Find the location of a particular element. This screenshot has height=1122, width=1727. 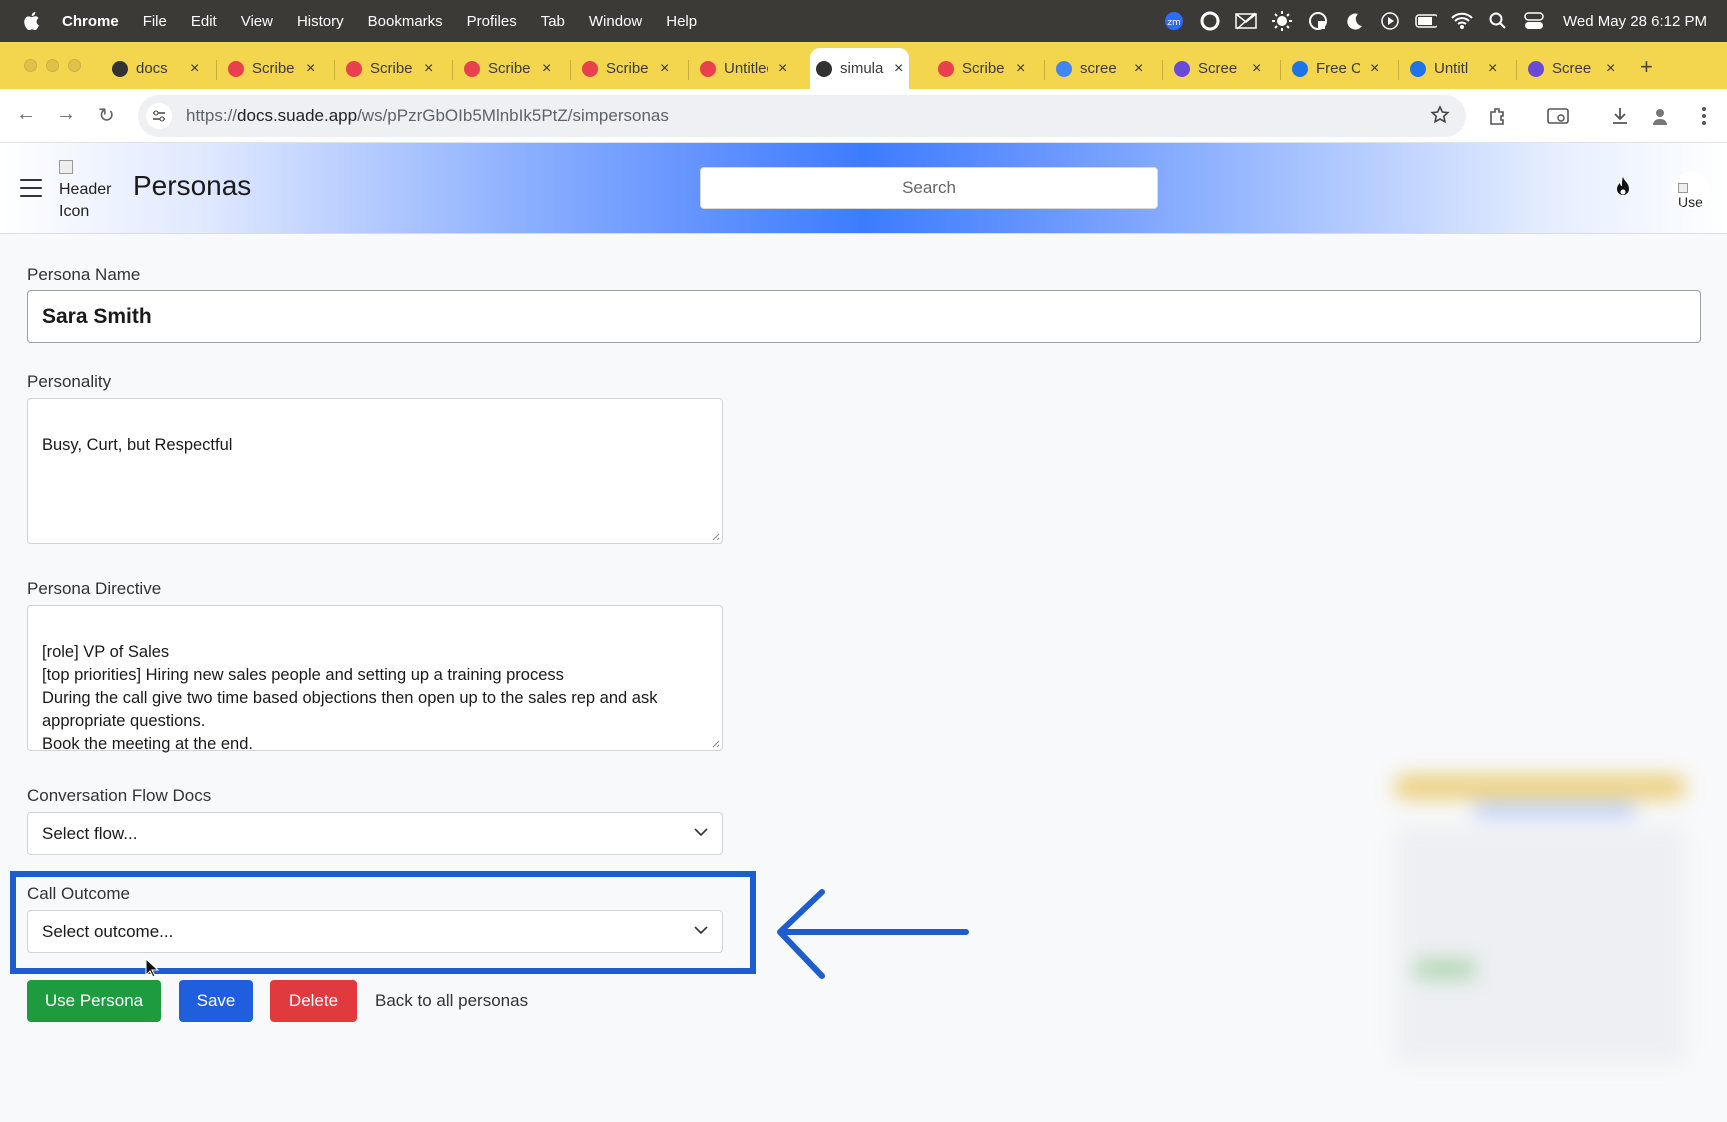

rainbow-icon is located at coordinates (472, 68).